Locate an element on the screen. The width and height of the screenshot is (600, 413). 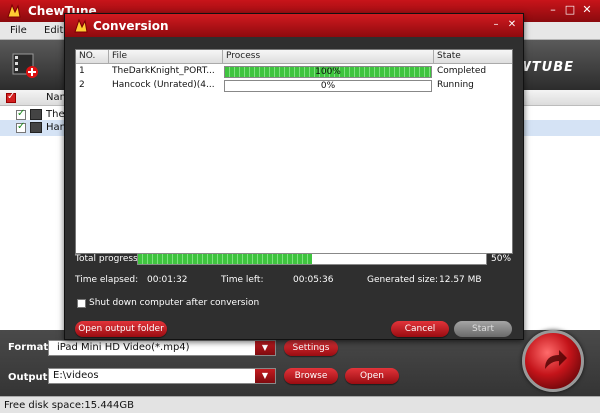
time-left-value: 00:05:36 is located at coordinates (313, 280).